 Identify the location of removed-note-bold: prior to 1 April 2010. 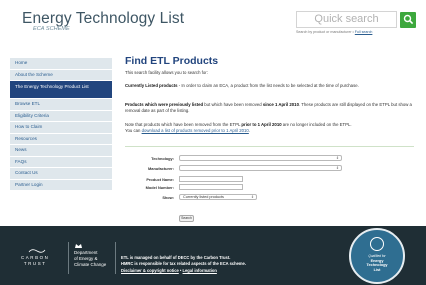
(261, 124).